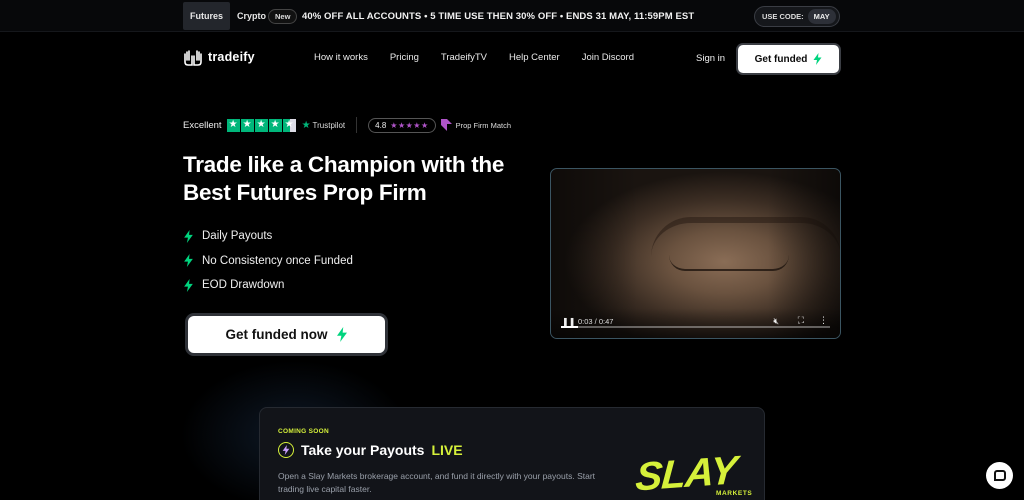  What do you see at coordinates (695, 327) in the screenshot?
I see `video-progress-track` at bounding box center [695, 327].